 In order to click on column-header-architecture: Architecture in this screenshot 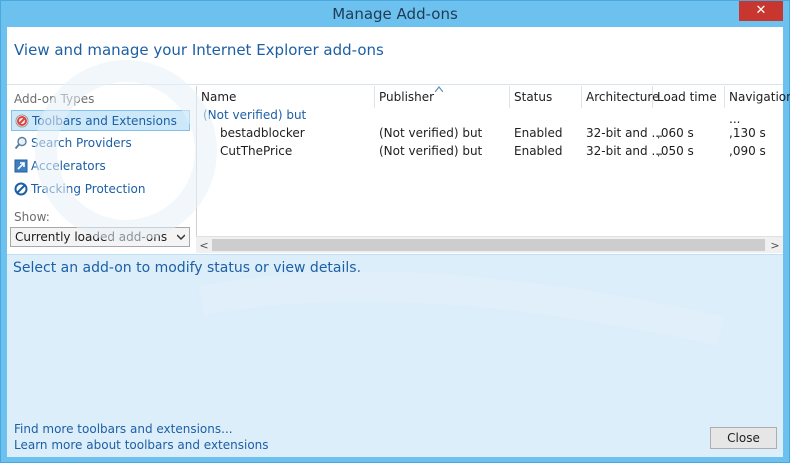, I will do `click(620, 97)`.